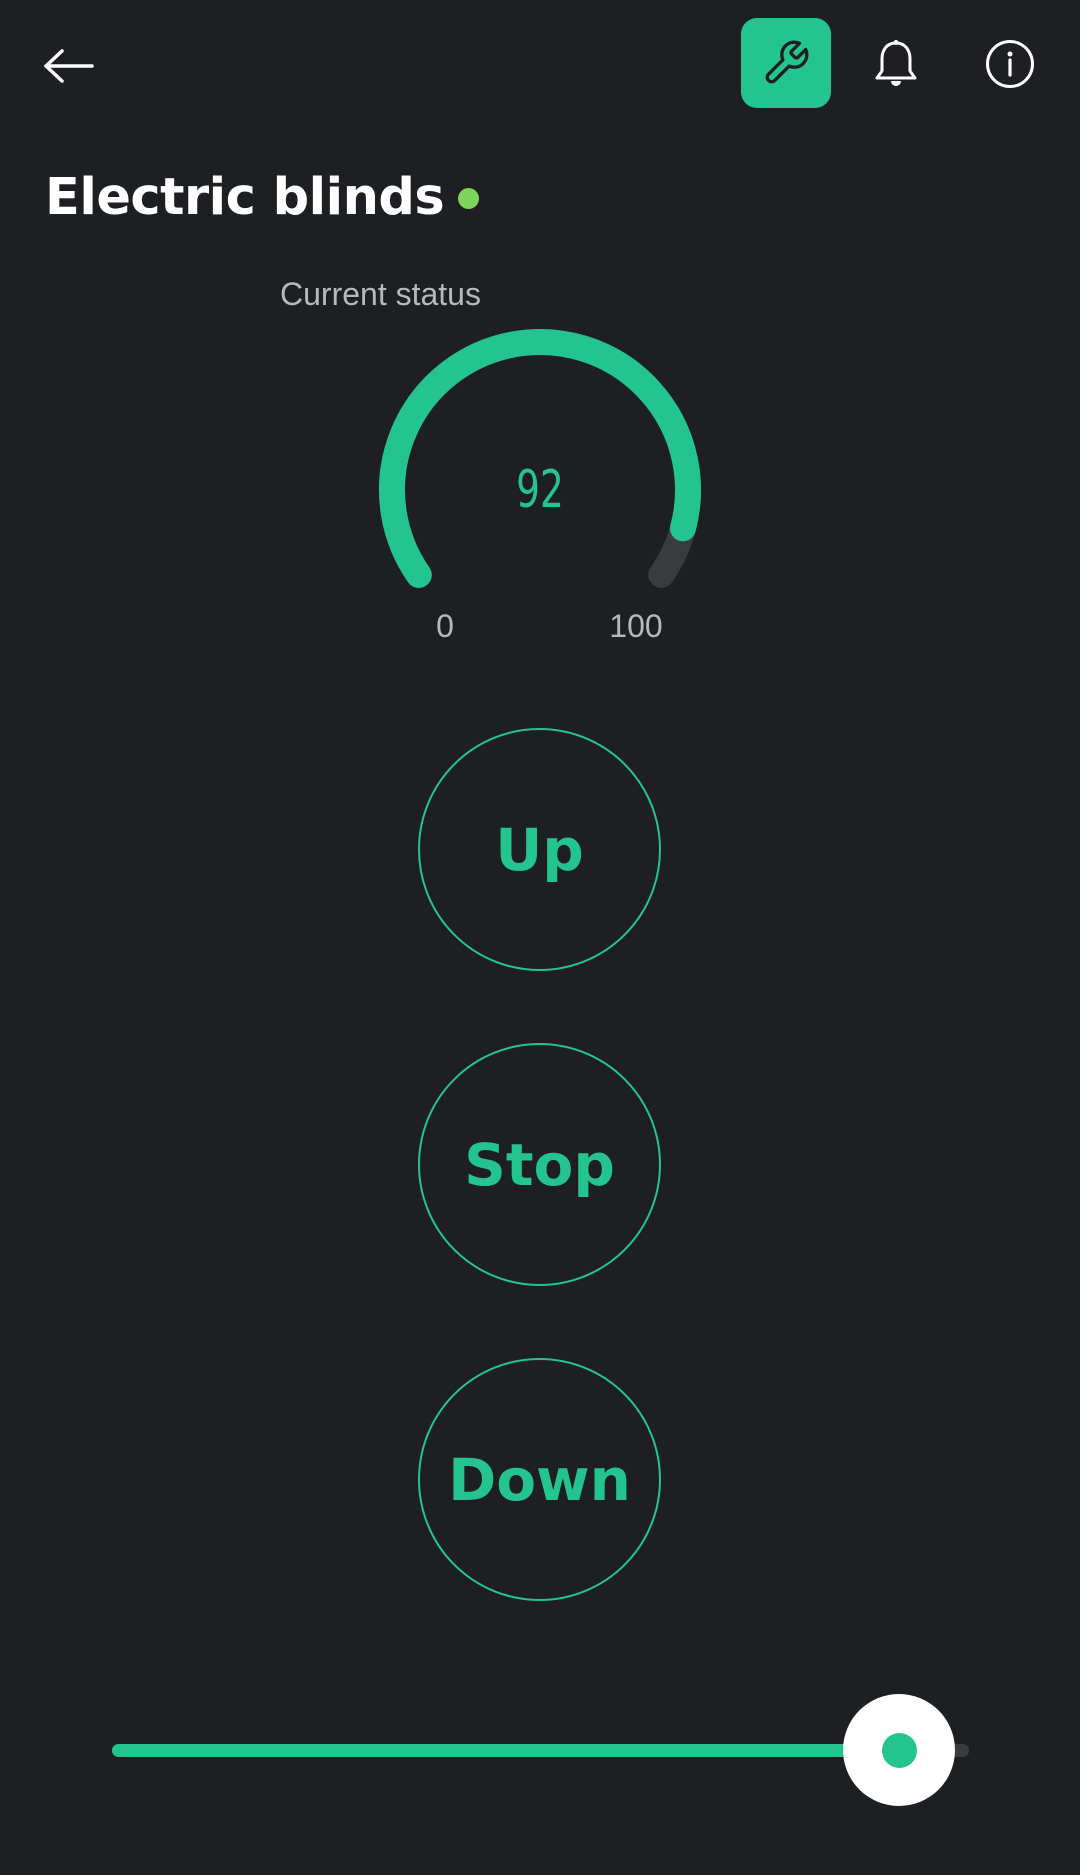 This screenshot has width=1080, height=1875. What do you see at coordinates (539, 1164) in the screenshot?
I see `stop-button: Stop` at bounding box center [539, 1164].